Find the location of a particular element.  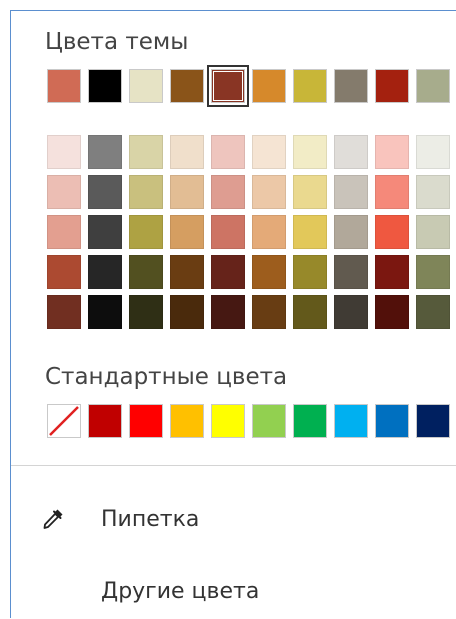

tint-swatch-r2-c2 is located at coordinates (105, 192).